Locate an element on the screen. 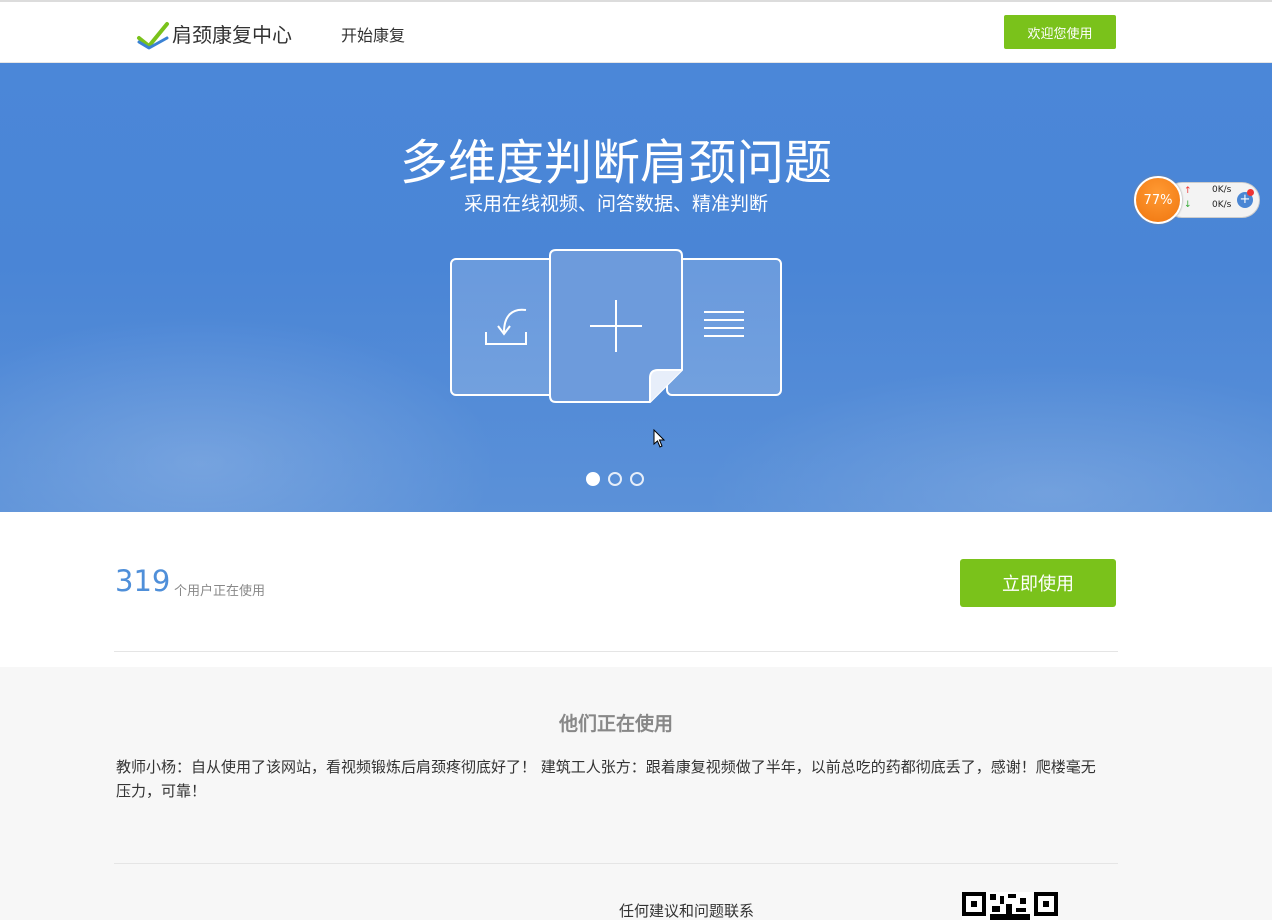 The width and height of the screenshot is (1272, 921). user-count: 319 is located at coordinates (143, 581).